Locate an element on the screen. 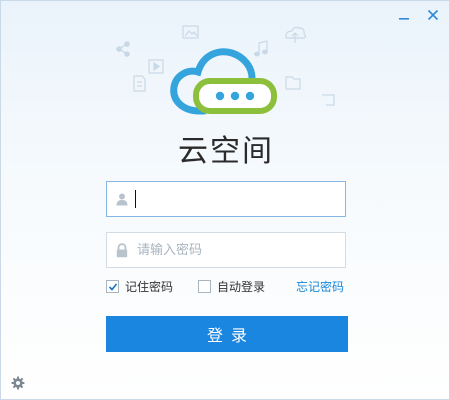  password-field is located at coordinates (226, 250).